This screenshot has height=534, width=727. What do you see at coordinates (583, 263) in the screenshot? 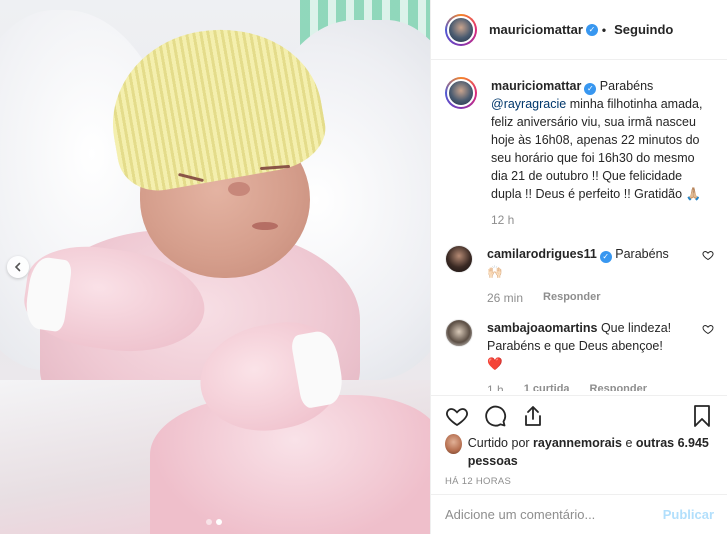
I see `comment-text: camilarodrigues11 ✓ Parabéns 🙌🏻` at bounding box center [583, 263].